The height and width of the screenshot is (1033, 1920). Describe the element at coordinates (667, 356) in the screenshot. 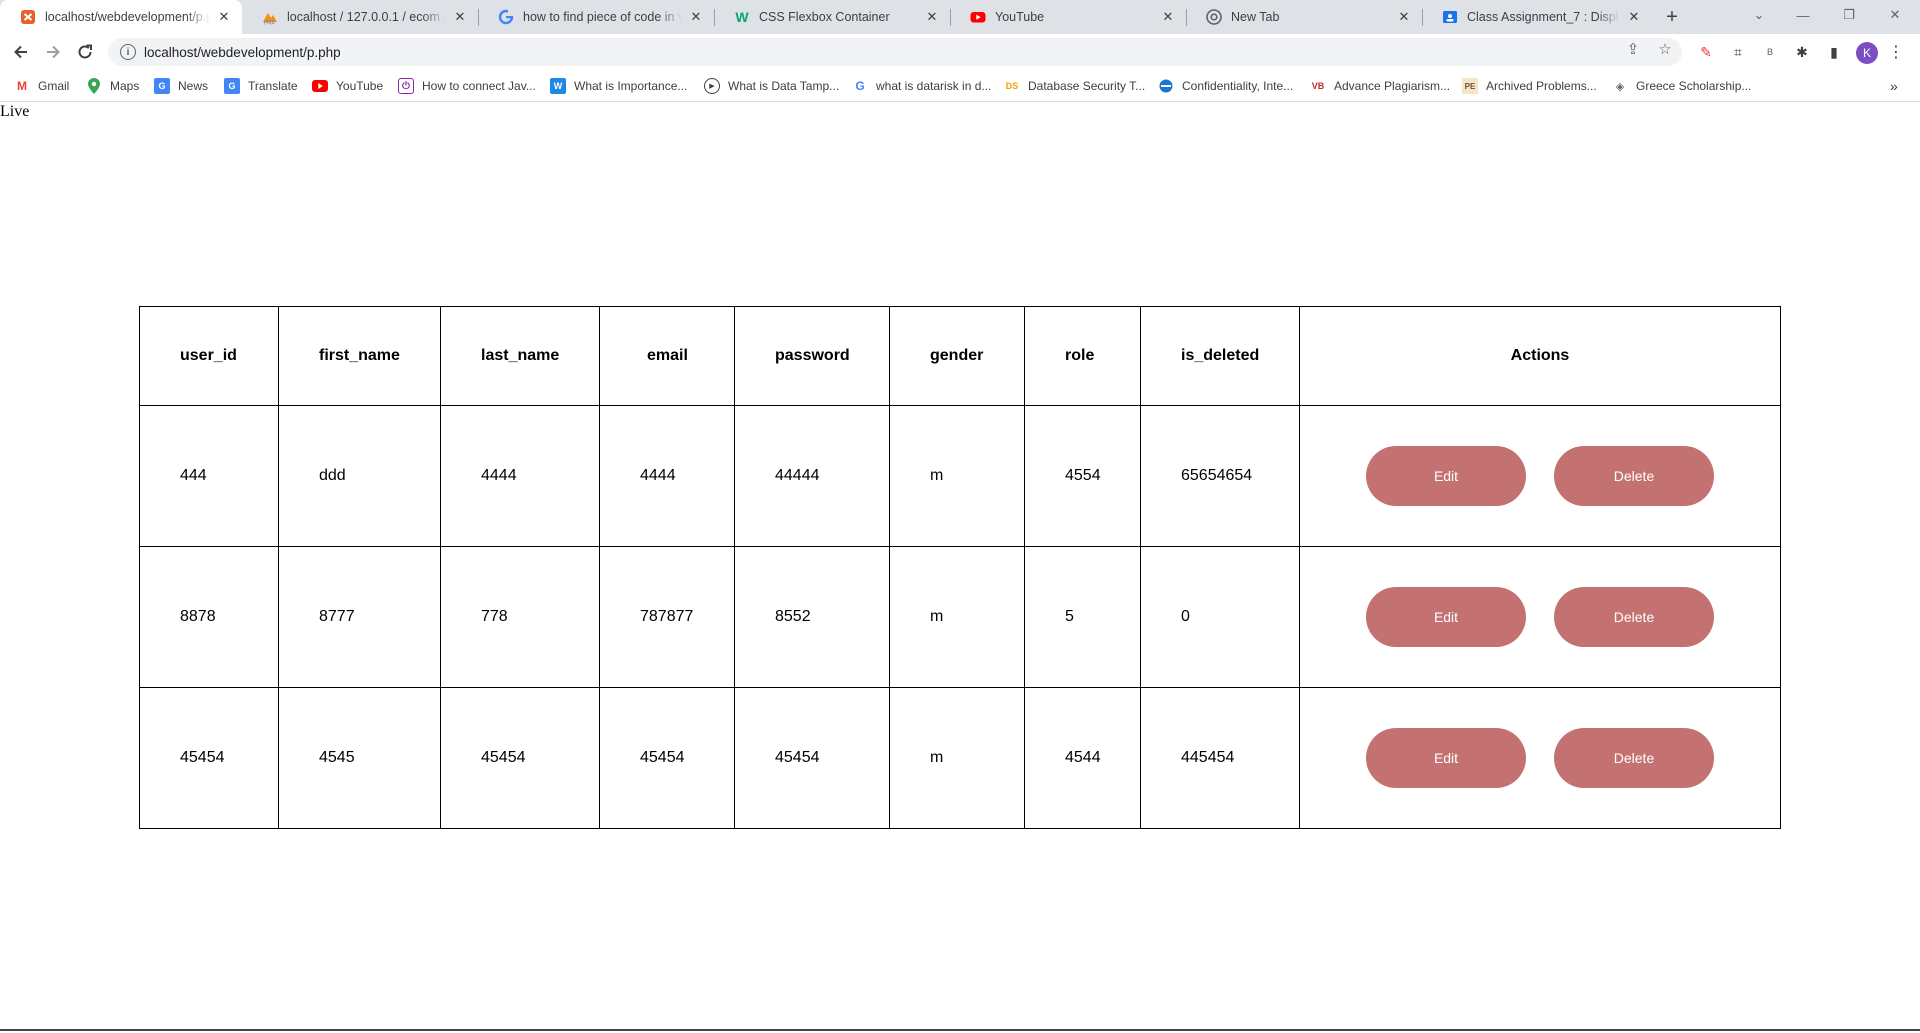

I see `header-email: email` at that location.